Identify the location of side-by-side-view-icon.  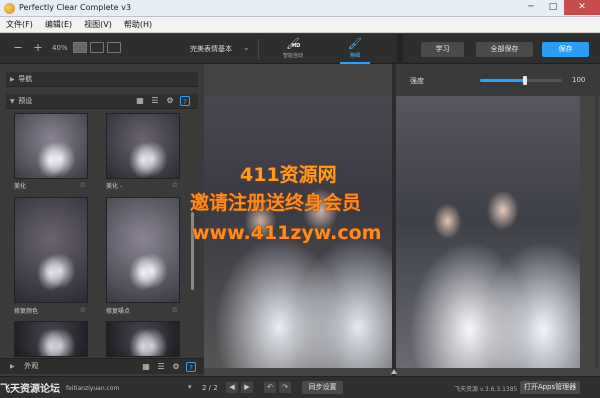
(114, 47).